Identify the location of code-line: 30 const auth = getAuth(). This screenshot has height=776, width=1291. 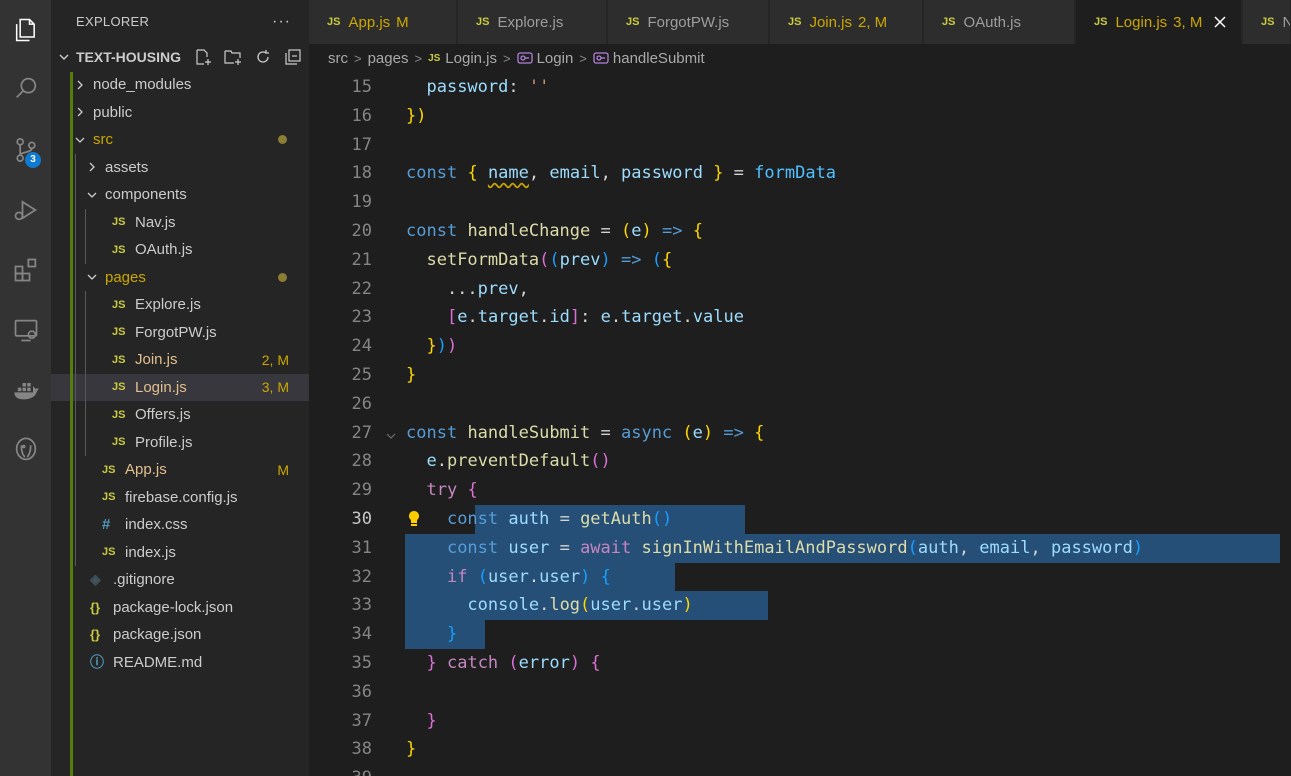
(800, 519).